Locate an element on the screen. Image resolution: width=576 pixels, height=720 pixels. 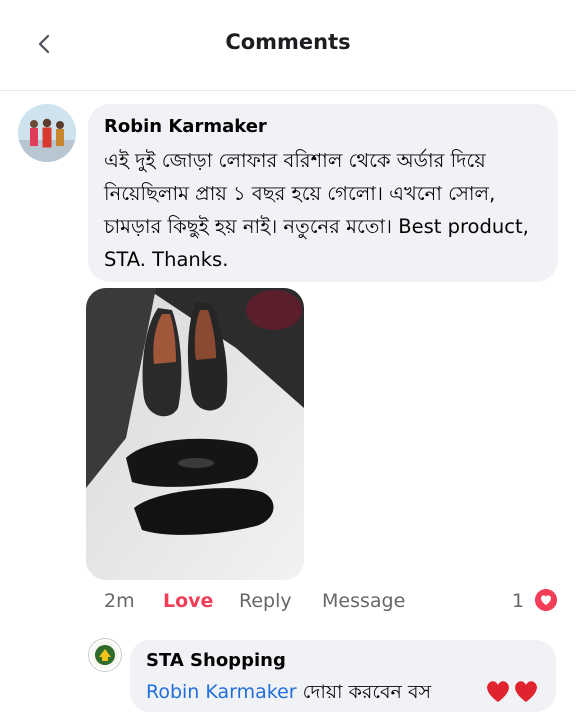
message-button: Message is located at coordinates (363, 601).